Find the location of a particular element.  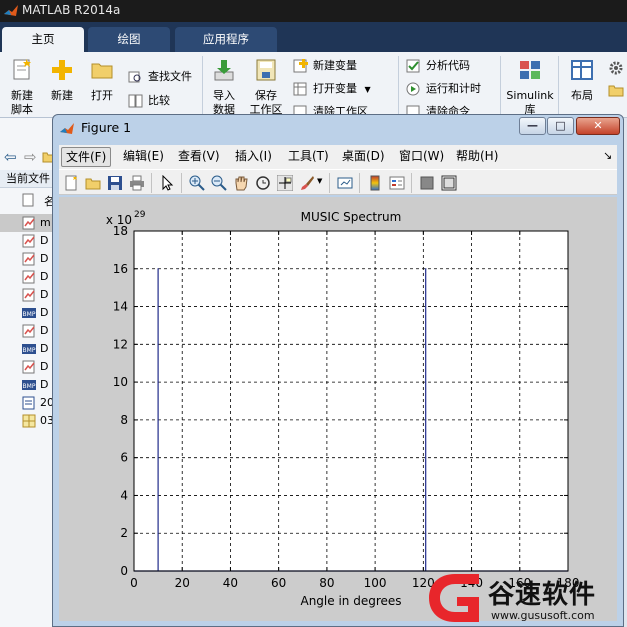

analyze-code-button: 分析代码 is located at coordinates (438, 66).